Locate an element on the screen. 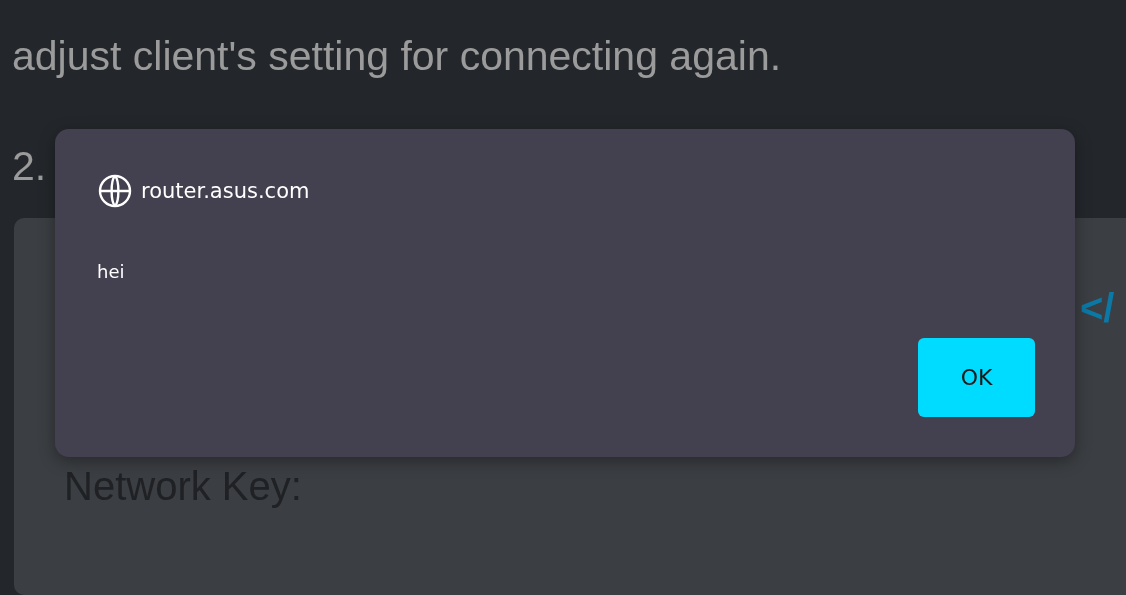  paragraph: adjust client's setting for connecting again. is located at coordinates (397, 56).